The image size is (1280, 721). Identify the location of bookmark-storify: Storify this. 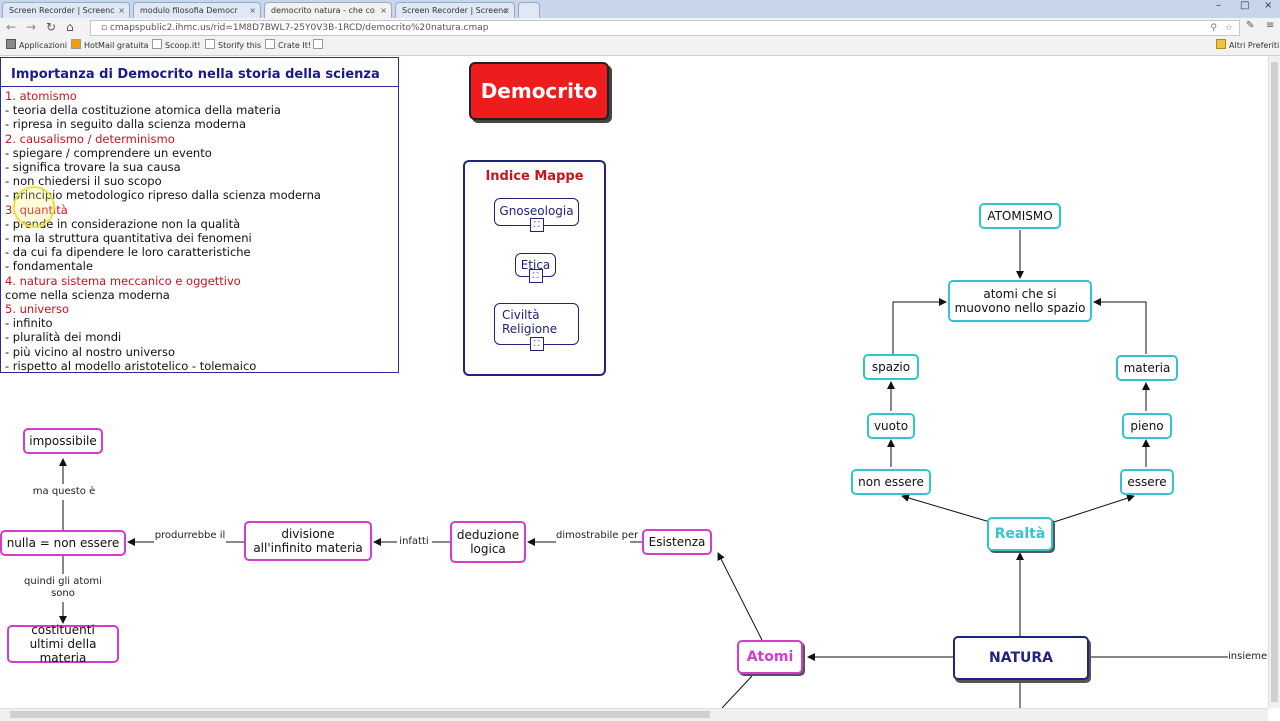
(233, 46).